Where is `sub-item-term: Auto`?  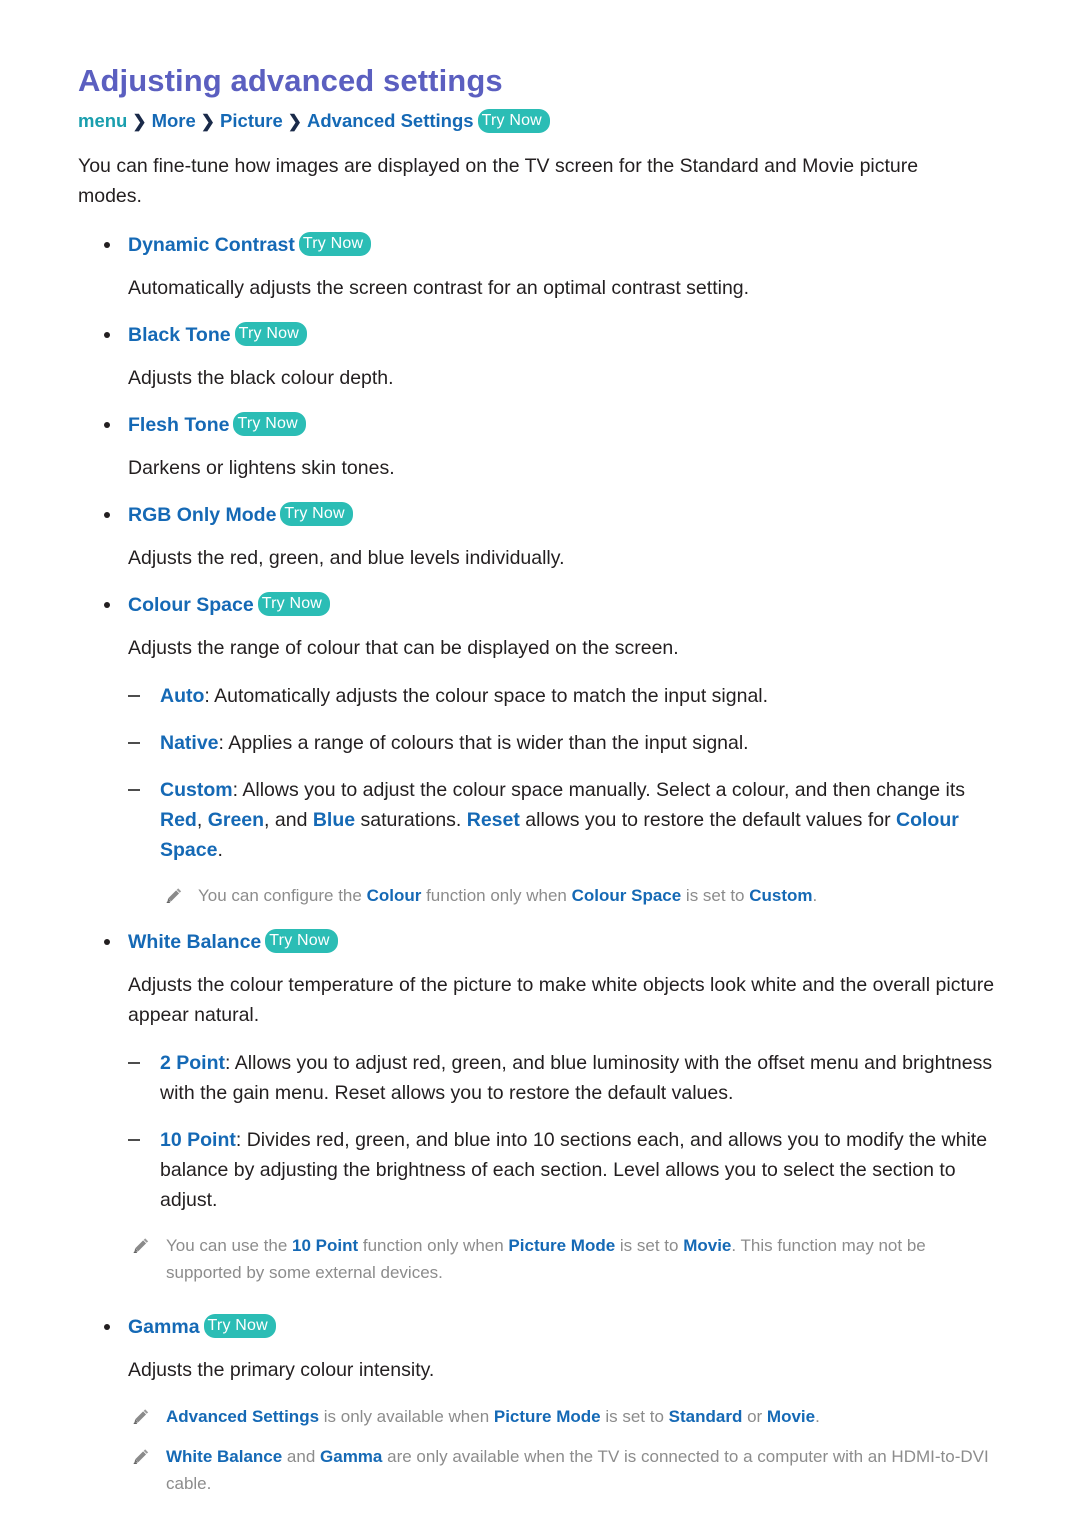
sub-item-term: Auto is located at coordinates (182, 695).